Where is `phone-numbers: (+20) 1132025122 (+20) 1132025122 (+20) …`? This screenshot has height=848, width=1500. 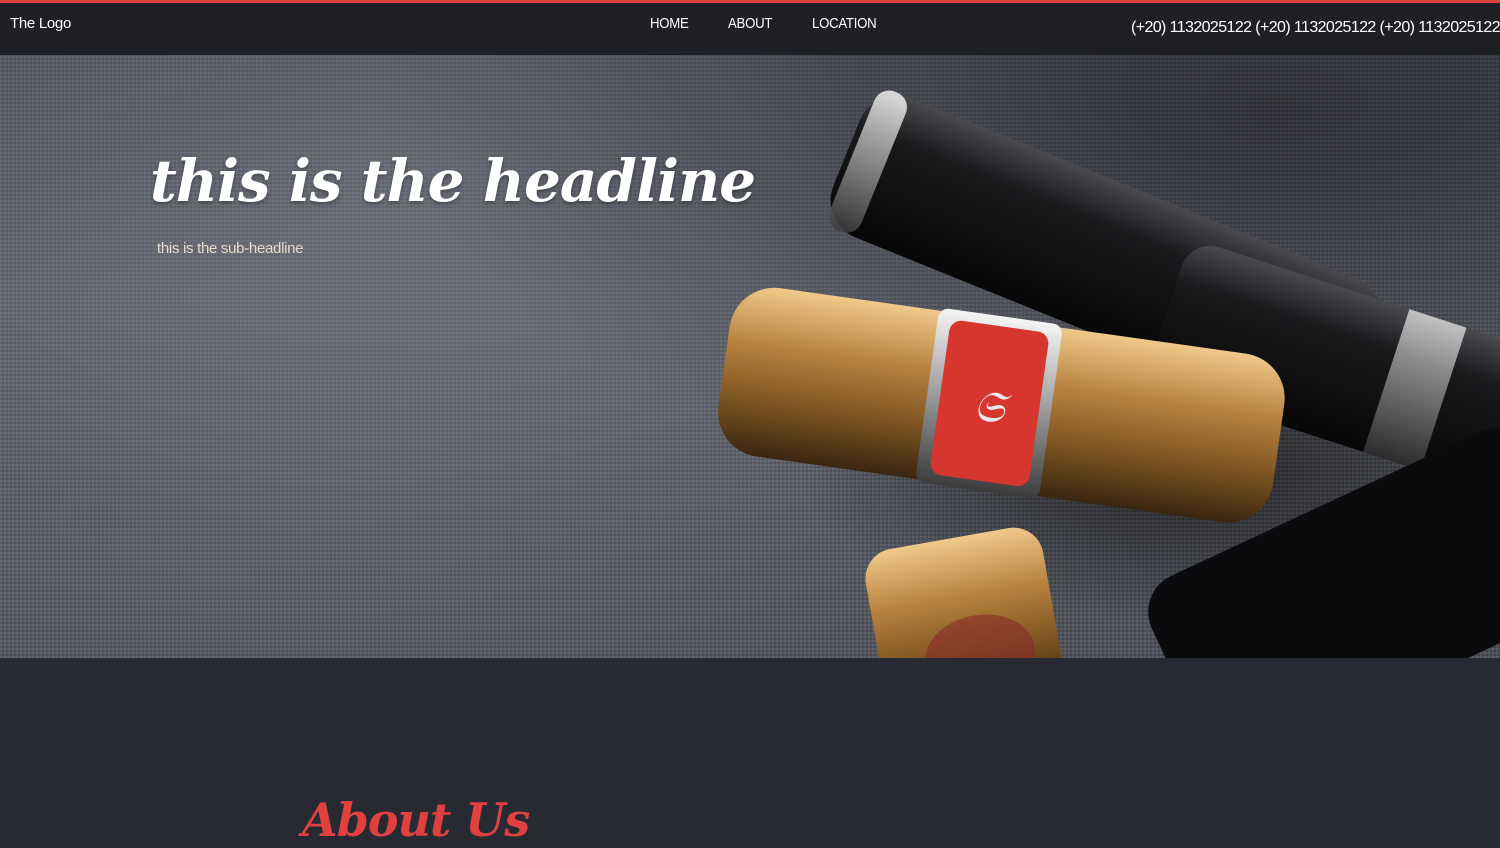 phone-numbers: (+20) 1132025122 (+20) 1132025122 (+20) … is located at coordinates (1315, 27).